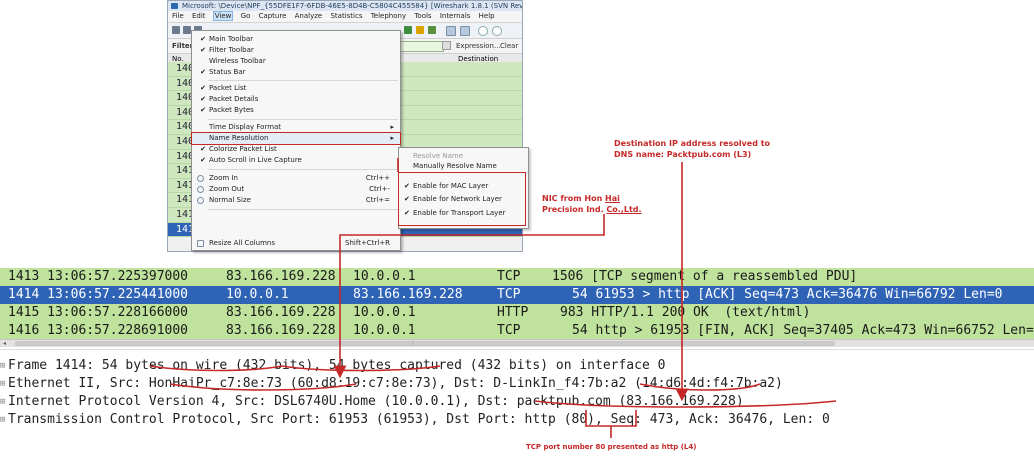 The height and width of the screenshot is (458, 1034). Describe the element at coordinates (705, 276) in the screenshot. I see `packet-info: 1506 [TCP segment of a reassembled PDU]` at that location.